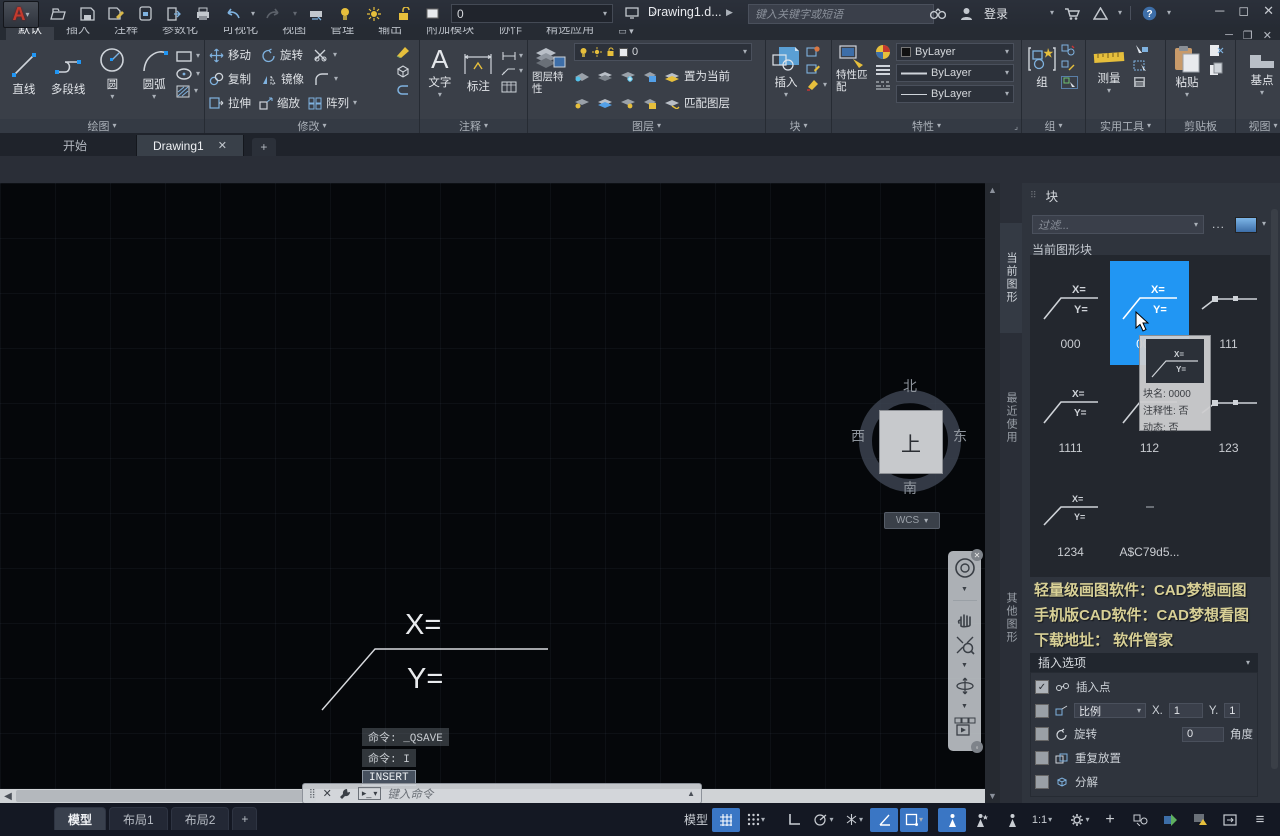 The image size is (1280, 836). What do you see at coordinates (628, 103) in the screenshot?
I see `layer-sun-button` at bounding box center [628, 103].